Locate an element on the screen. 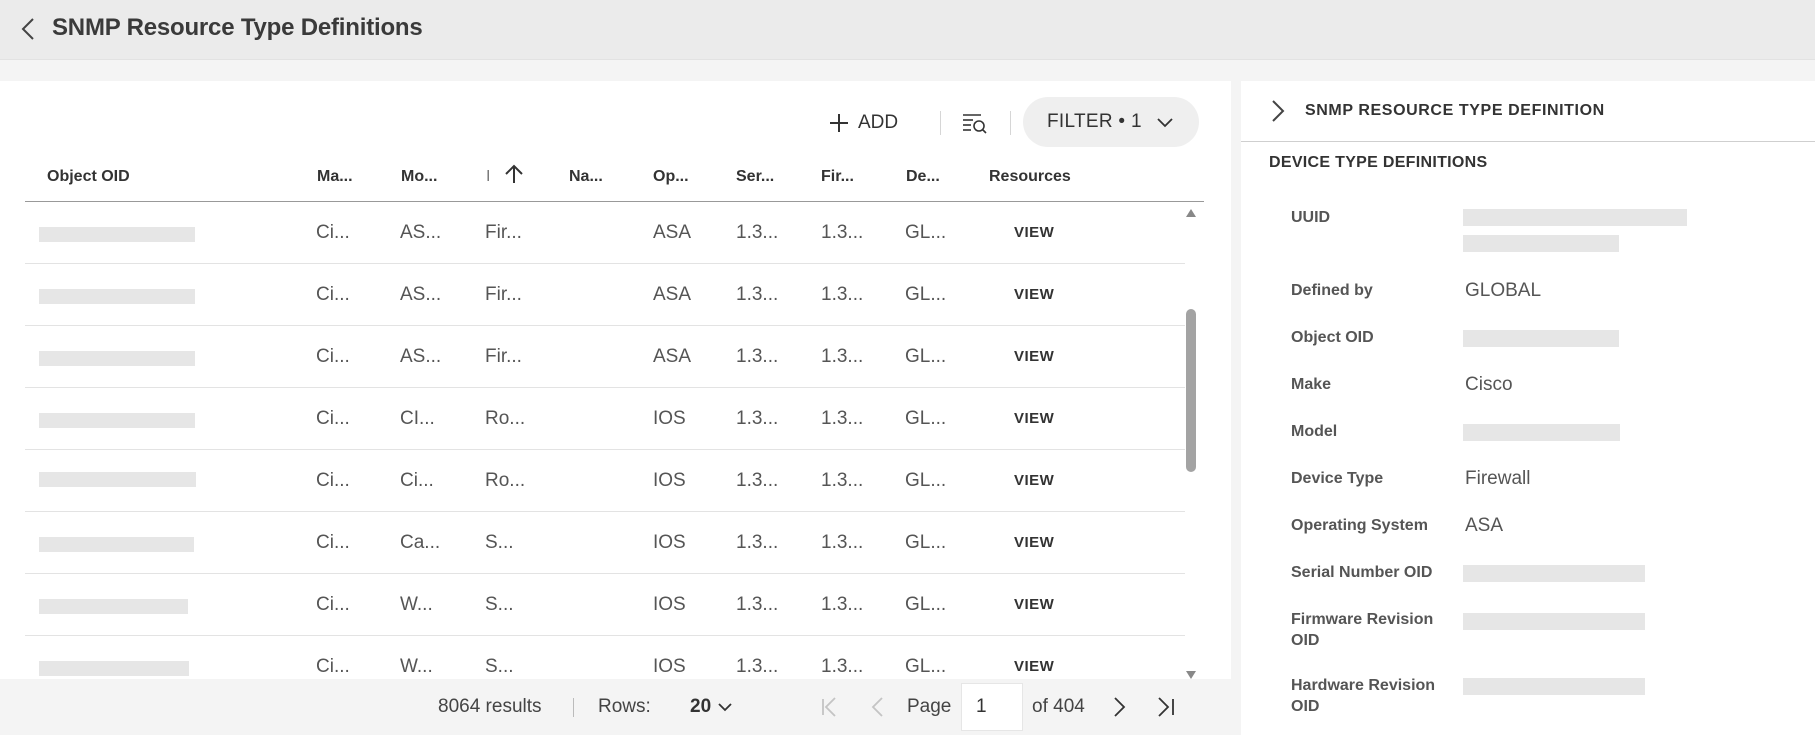 This screenshot has width=1815, height=735. page-title: SNMP Resource Type Definitions is located at coordinates (237, 27).